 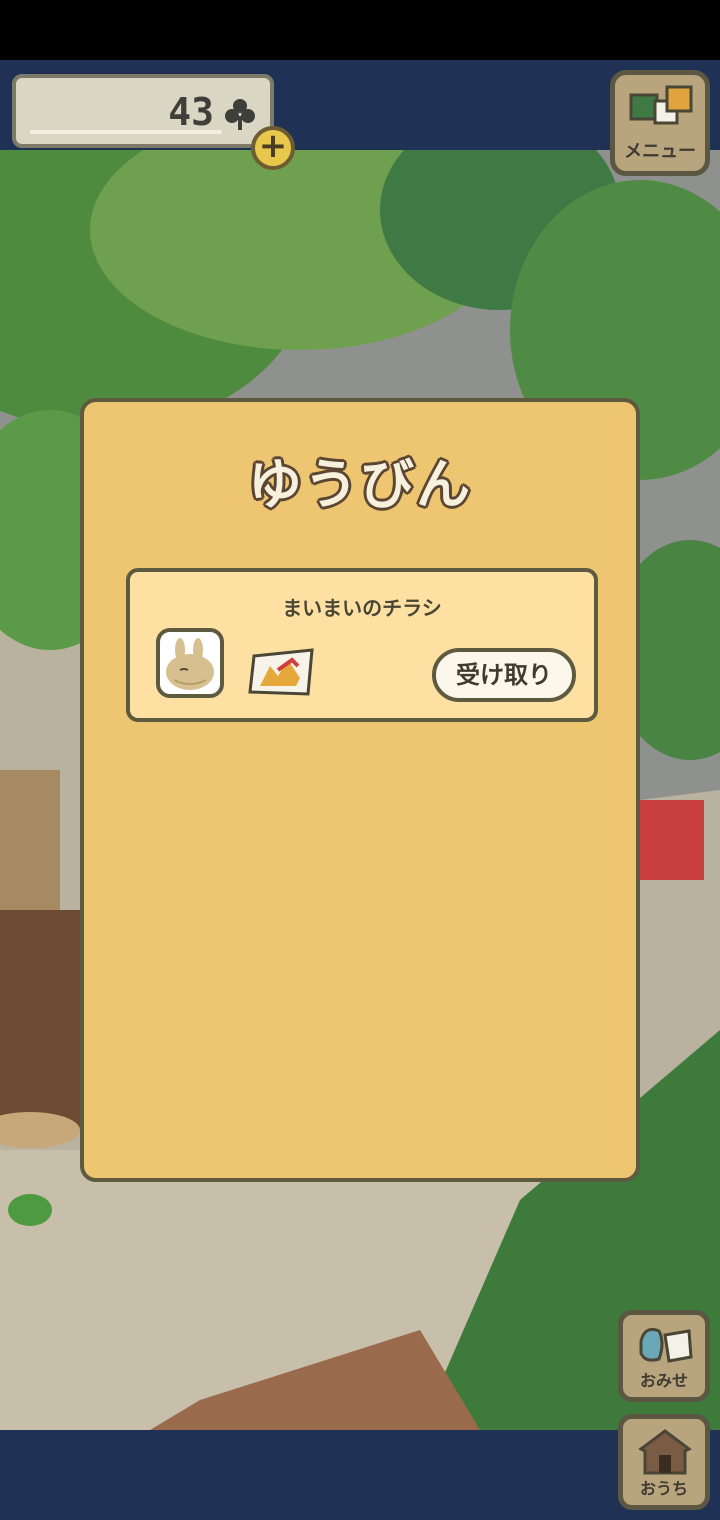 What do you see at coordinates (360, 1475) in the screenshot?
I see `bottom-band` at bounding box center [360, 1475].